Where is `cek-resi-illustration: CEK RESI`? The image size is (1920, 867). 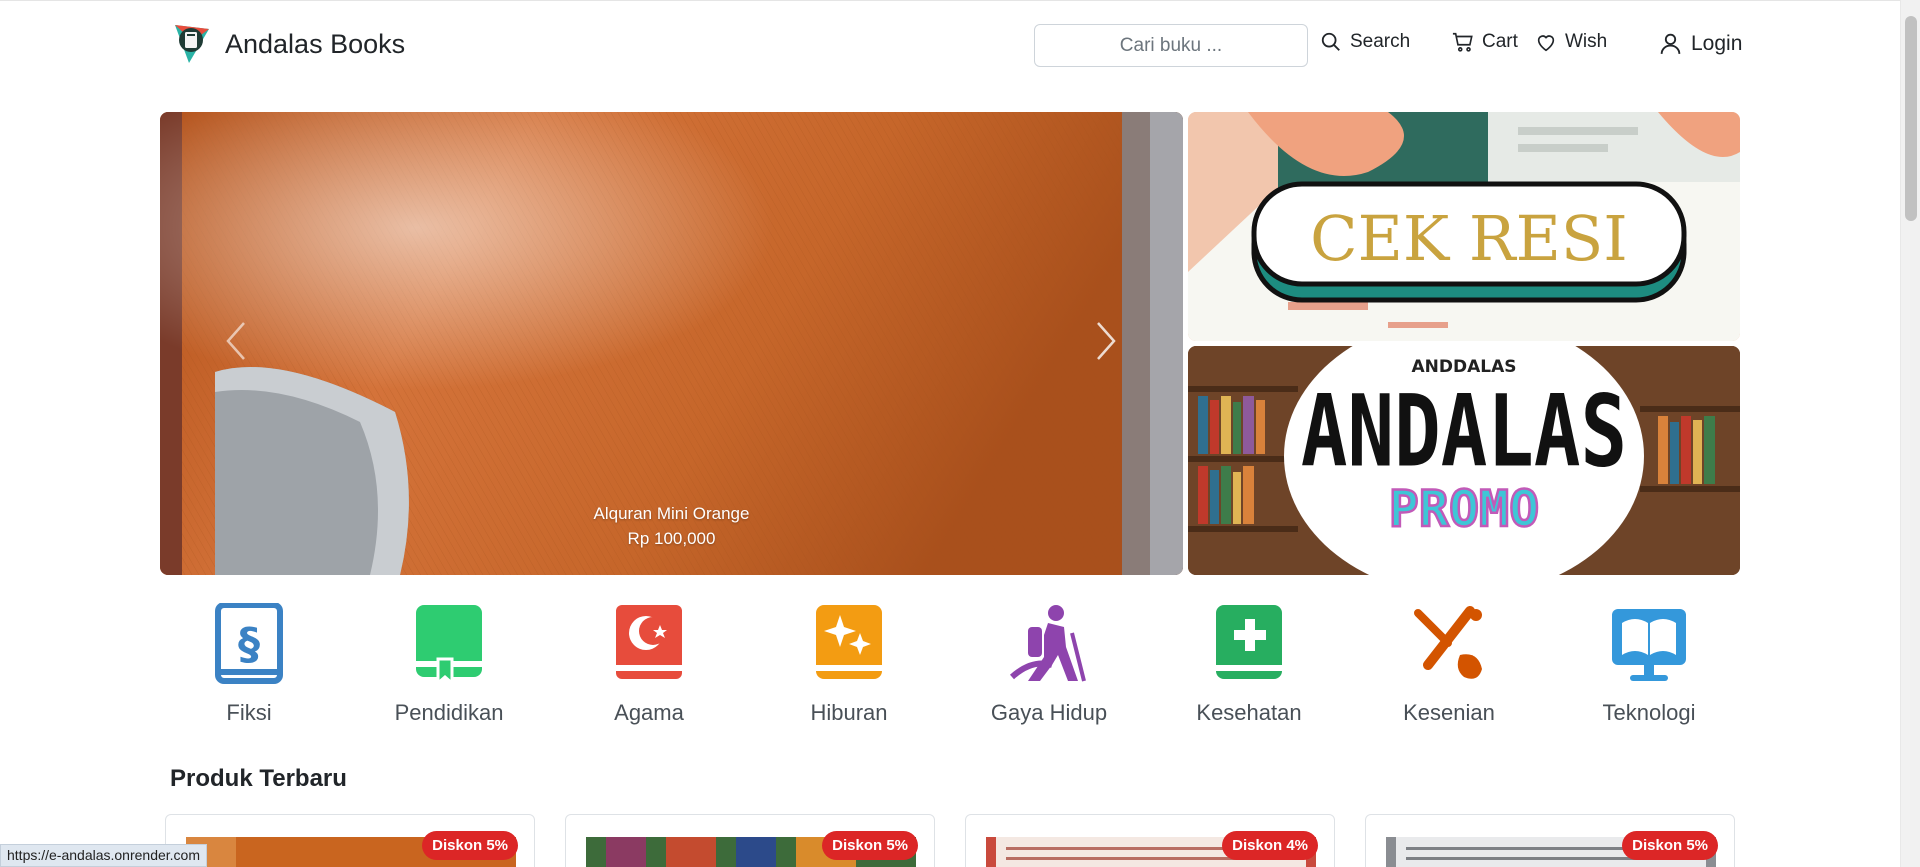 cek-resi-illustration: CEK RESI is located at coordinates (1464, 226).